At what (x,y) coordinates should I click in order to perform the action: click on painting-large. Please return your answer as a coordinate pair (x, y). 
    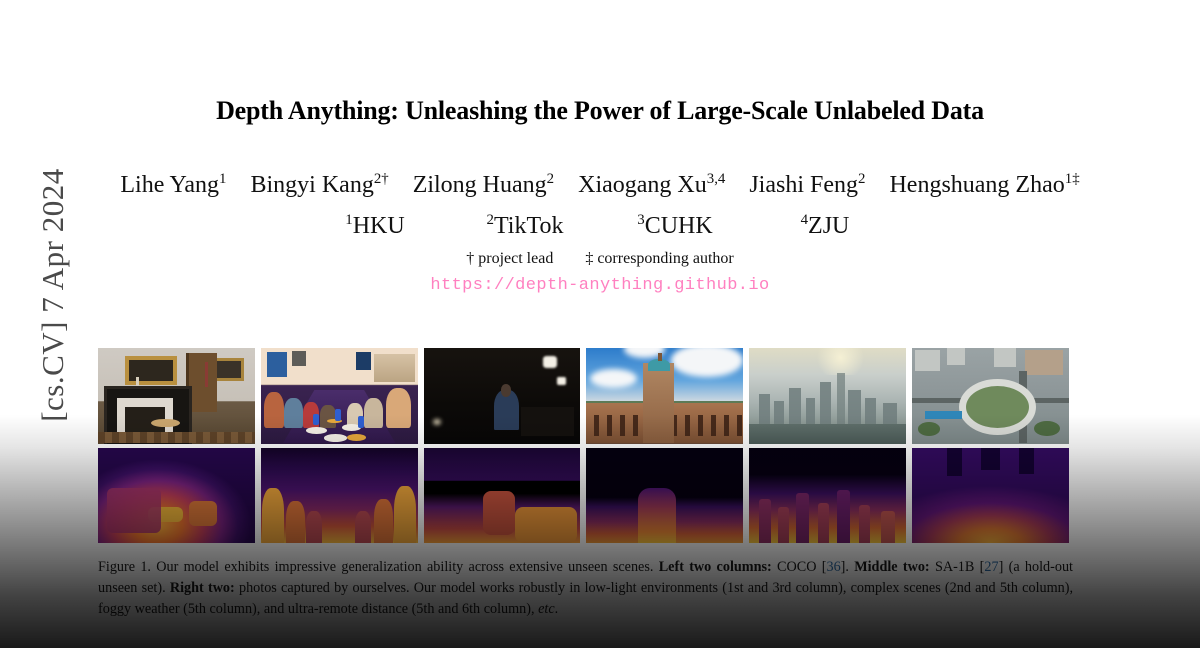
    Looking at the image, I should click on (150, 370).